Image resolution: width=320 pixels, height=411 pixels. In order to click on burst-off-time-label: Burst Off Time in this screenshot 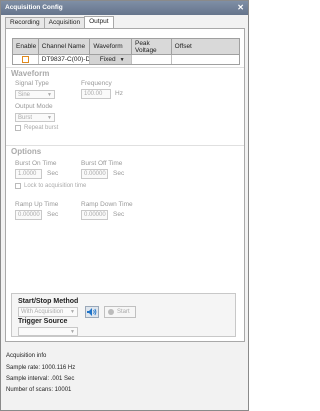, I will do `click(102, 163)`.